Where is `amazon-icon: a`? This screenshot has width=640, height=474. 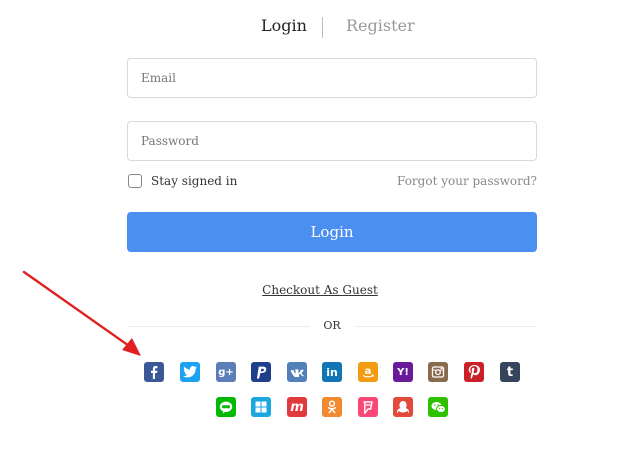
amazon-icon: a is located at coordinates (368, 372).